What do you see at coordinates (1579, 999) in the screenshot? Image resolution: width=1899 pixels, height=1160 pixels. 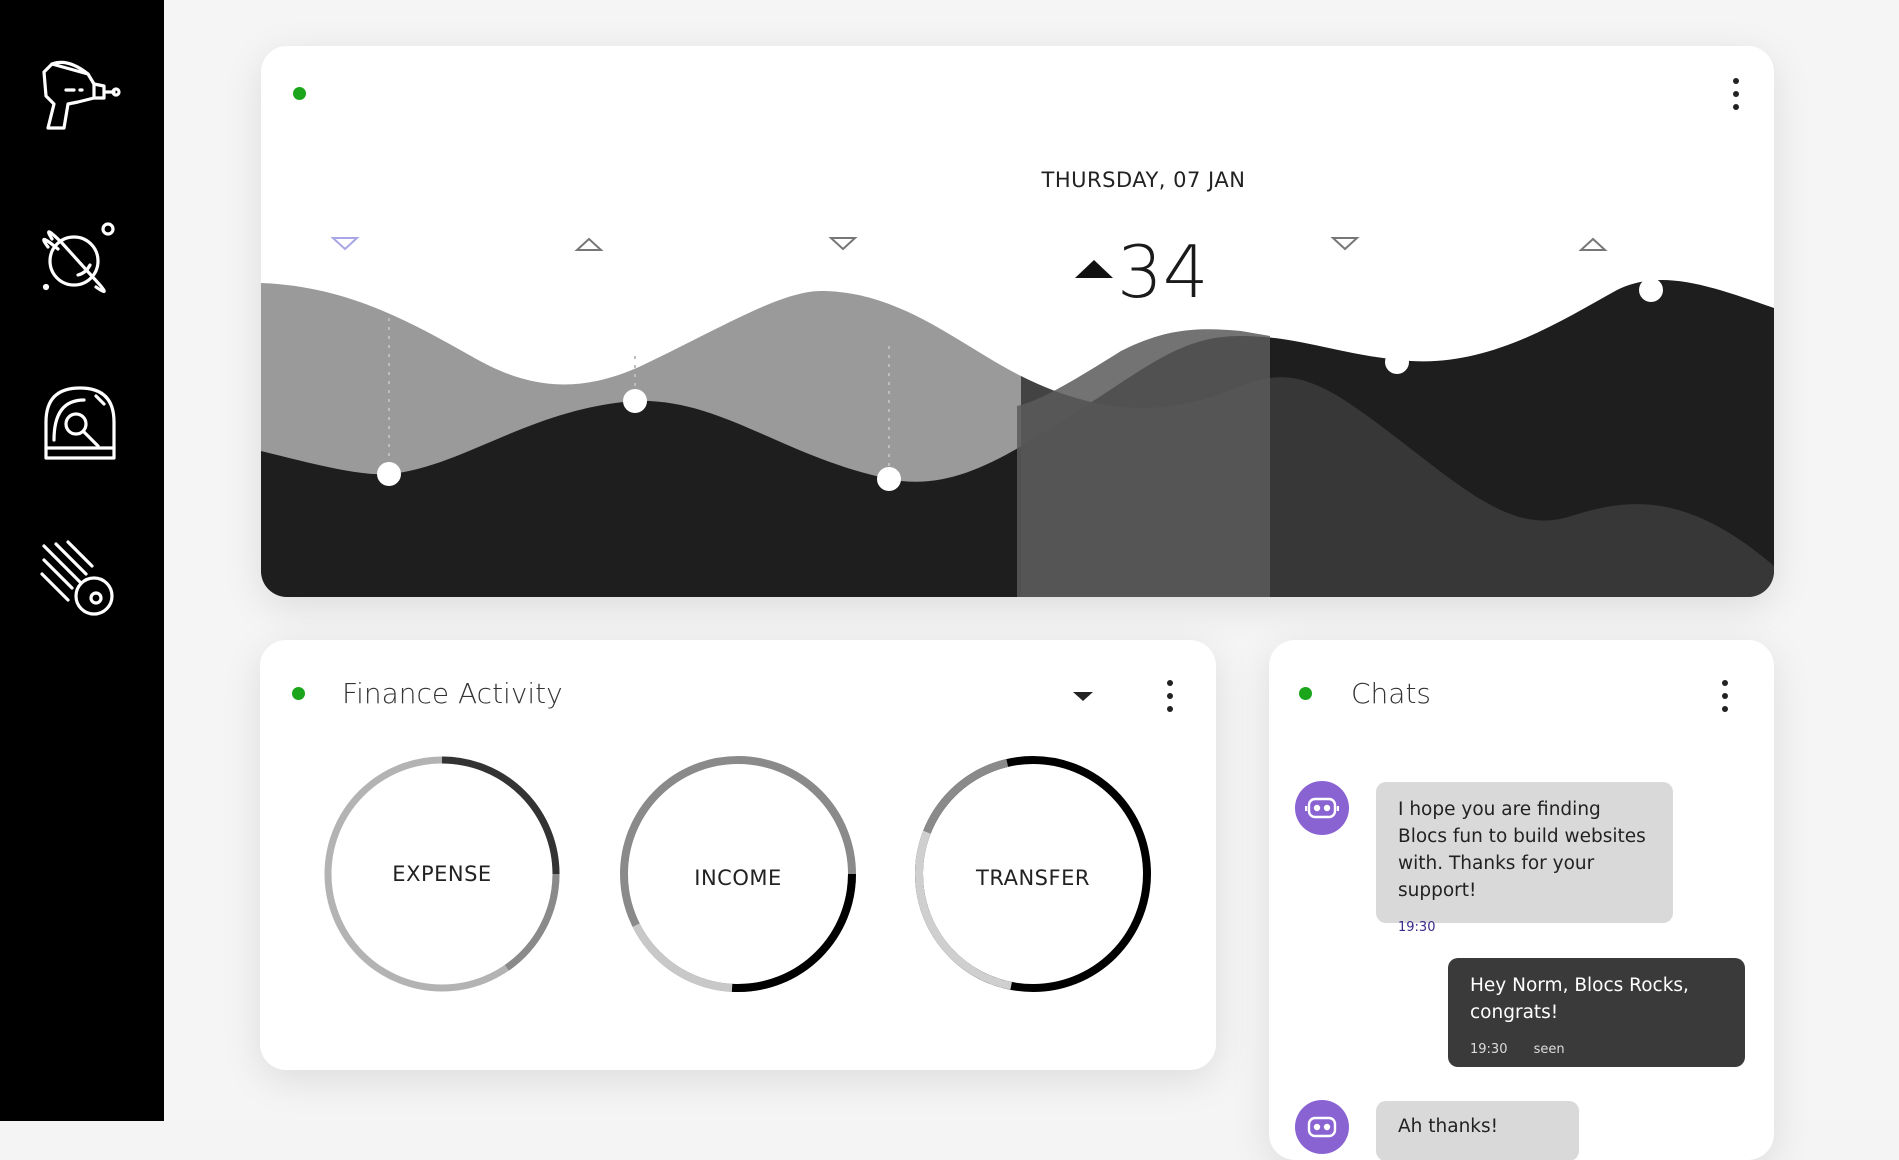 I see `message-text: Hey Norm, Blocs Rocks, congrats!` at bounding box center [1579, 999].